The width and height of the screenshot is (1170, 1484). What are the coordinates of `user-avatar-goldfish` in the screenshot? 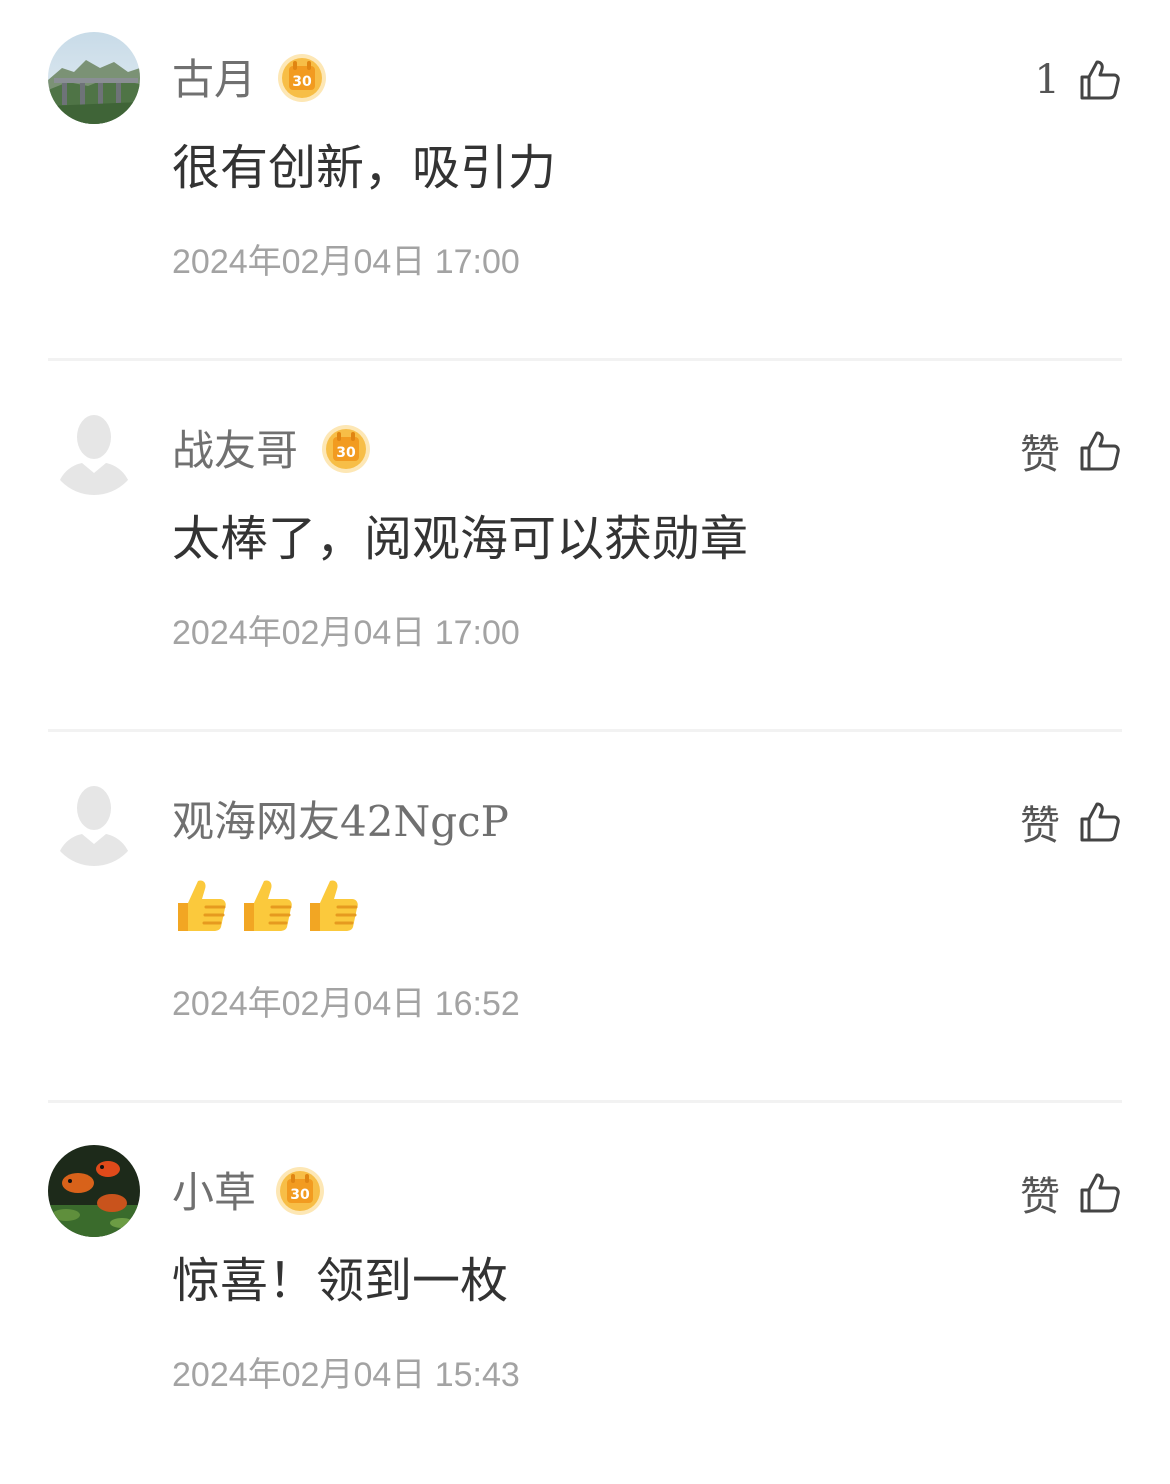 It's located at (94, 1191).